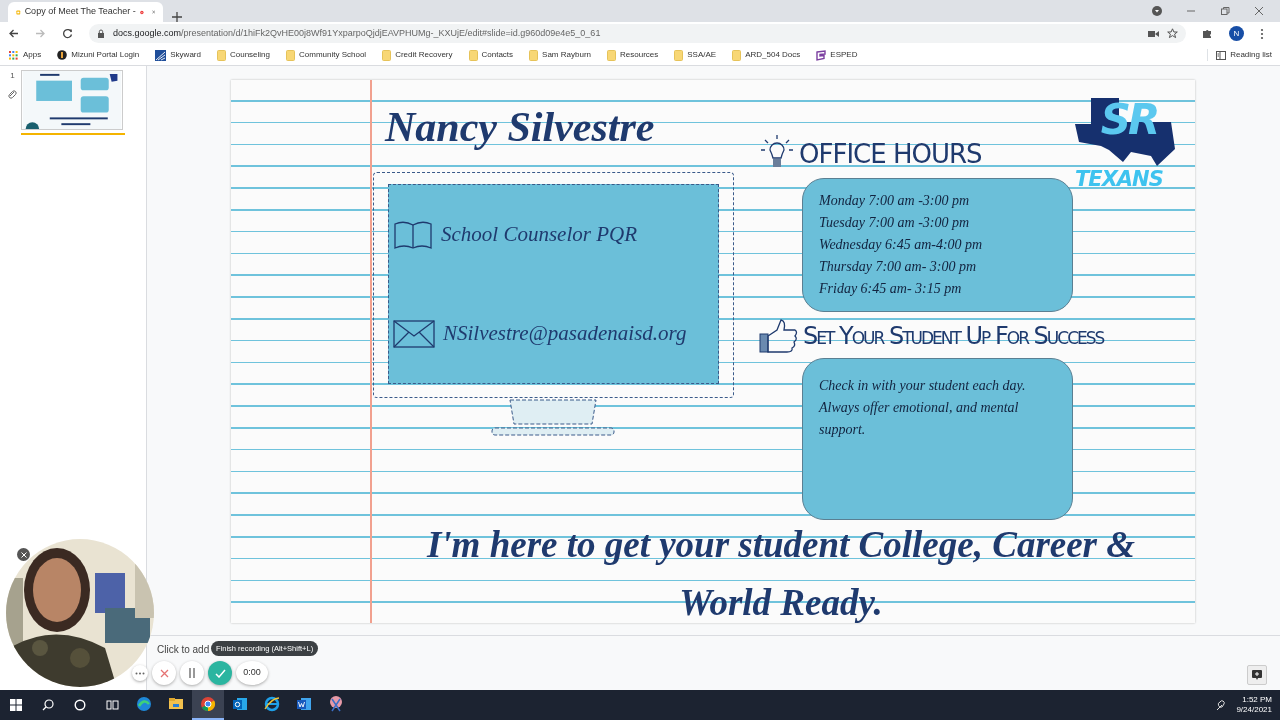  Describe the element at coordinates (539, 234) in the screenshot. I see `job-title: School Counselor PQR` at that location.